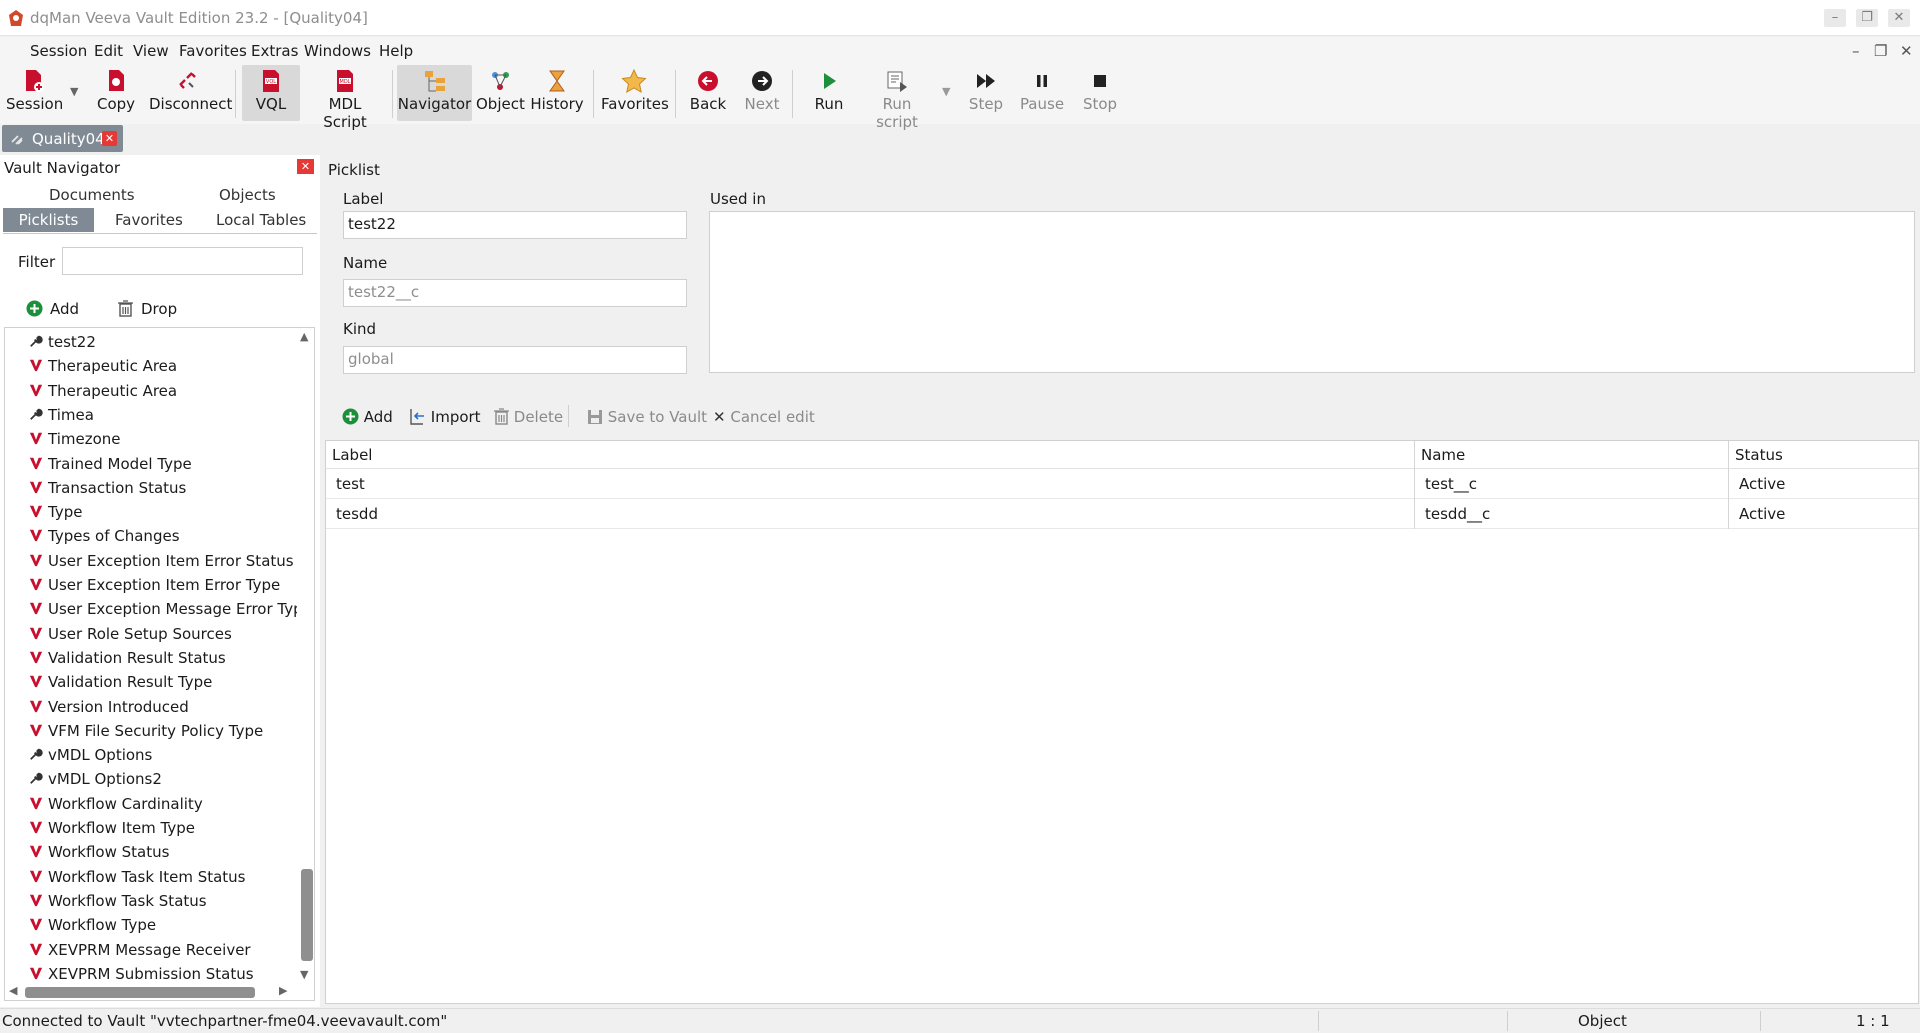 The height and width of the screenshot is (1033, 1920). I want to click on tab-favorites: Favorites, so click(149, 220).